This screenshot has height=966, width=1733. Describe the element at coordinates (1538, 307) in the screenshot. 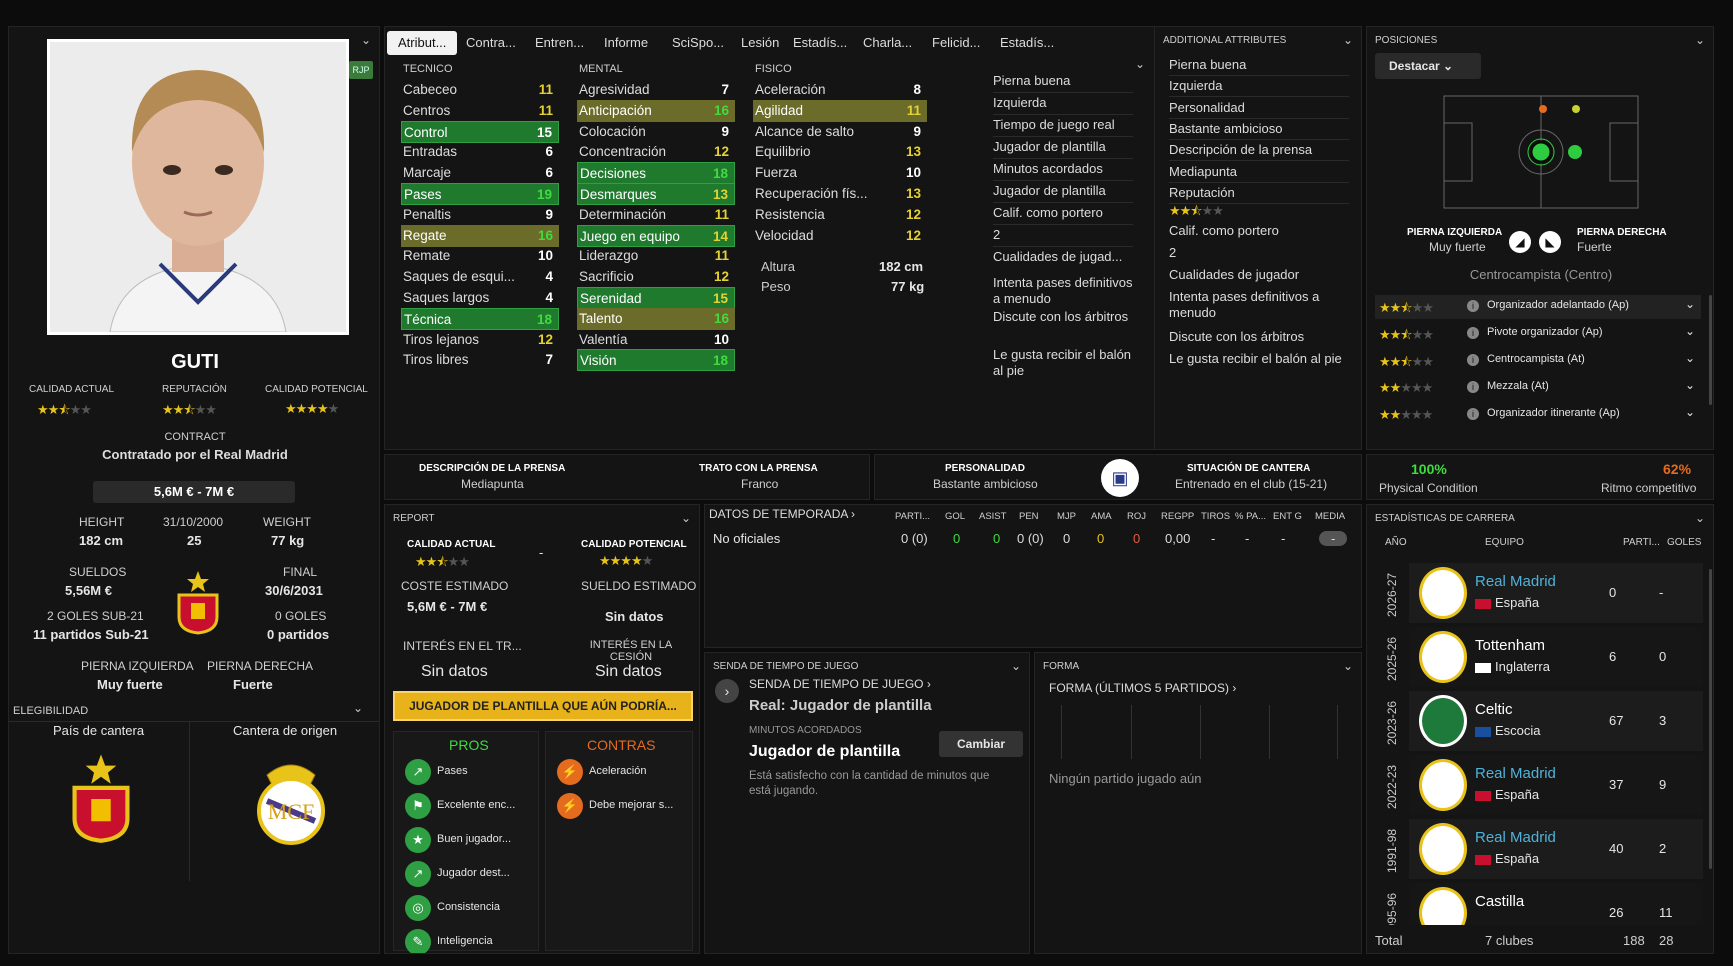

I see `role-row: ★★⯪★★ i Organizador adelantado (Ap) ⌄` at that location.